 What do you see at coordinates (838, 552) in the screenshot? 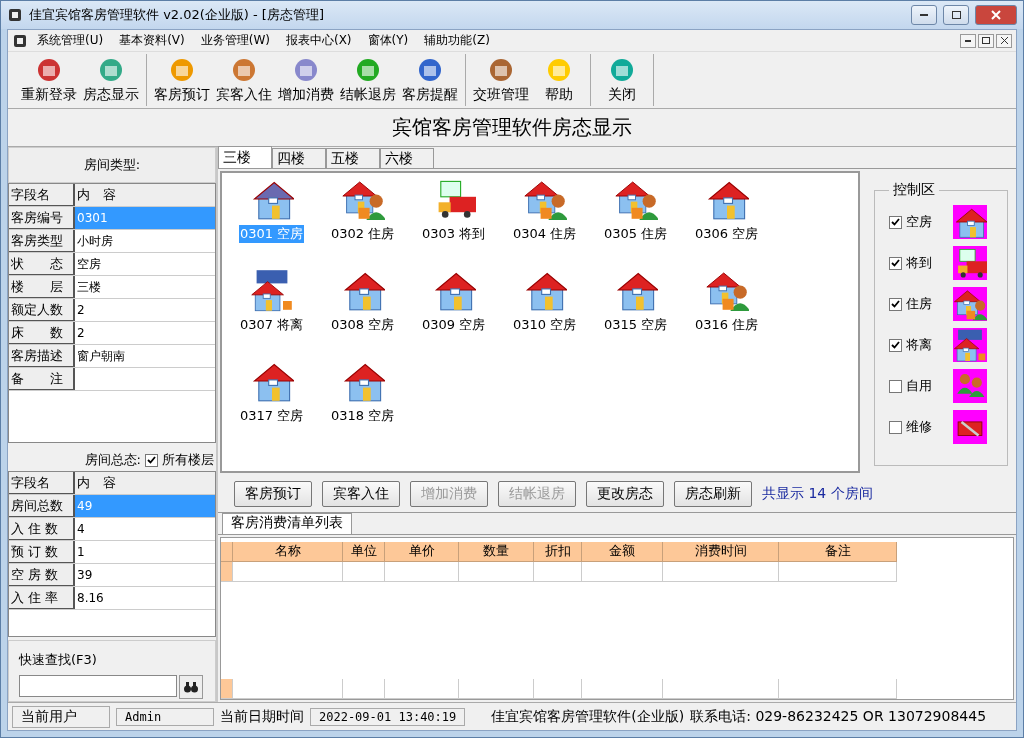
I see `column-header: 备注` at bounding box center [838, 552].